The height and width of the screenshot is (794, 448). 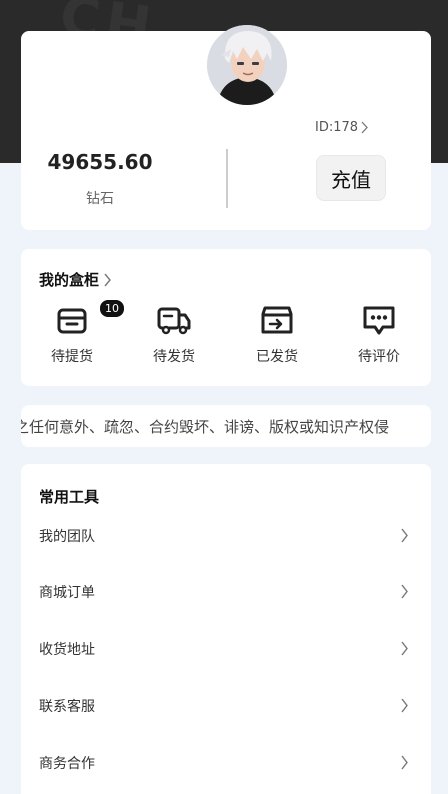 What do you see at coordinates (379, 337) in the screenshot?
I see `order-item-to-review: 待评价` at bounding box center [379, 337].